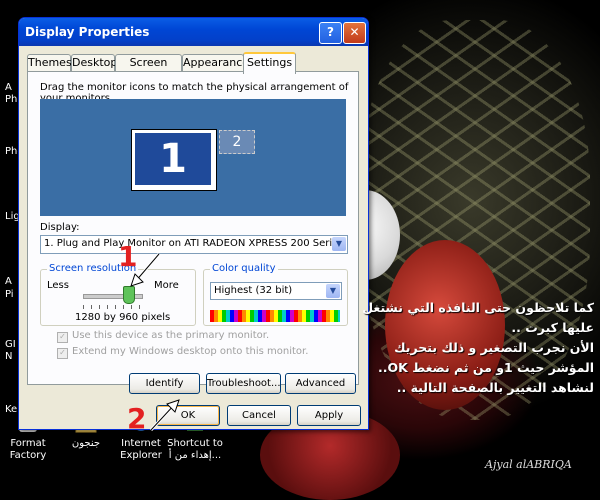 Image resolution: width=600 pixels, height=500 pixels. I want to click on tab-themes: Themes, so click(49, 63).